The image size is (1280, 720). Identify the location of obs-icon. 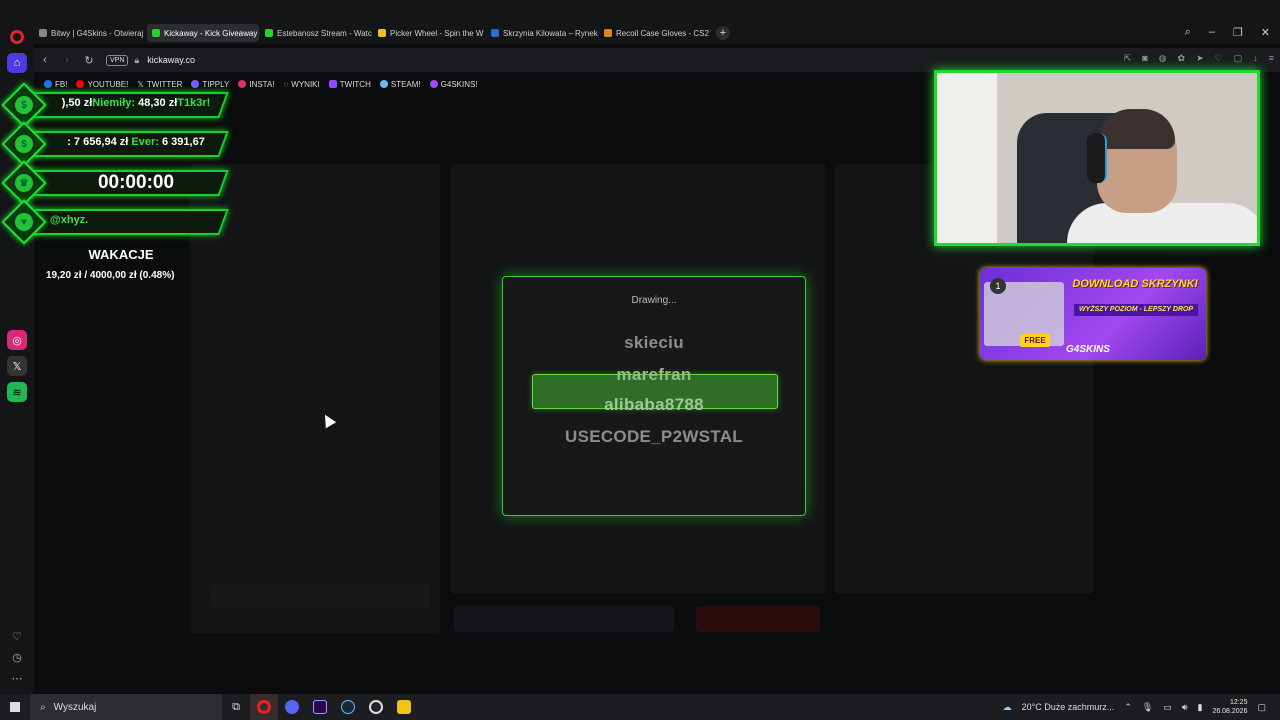
(376, 707).